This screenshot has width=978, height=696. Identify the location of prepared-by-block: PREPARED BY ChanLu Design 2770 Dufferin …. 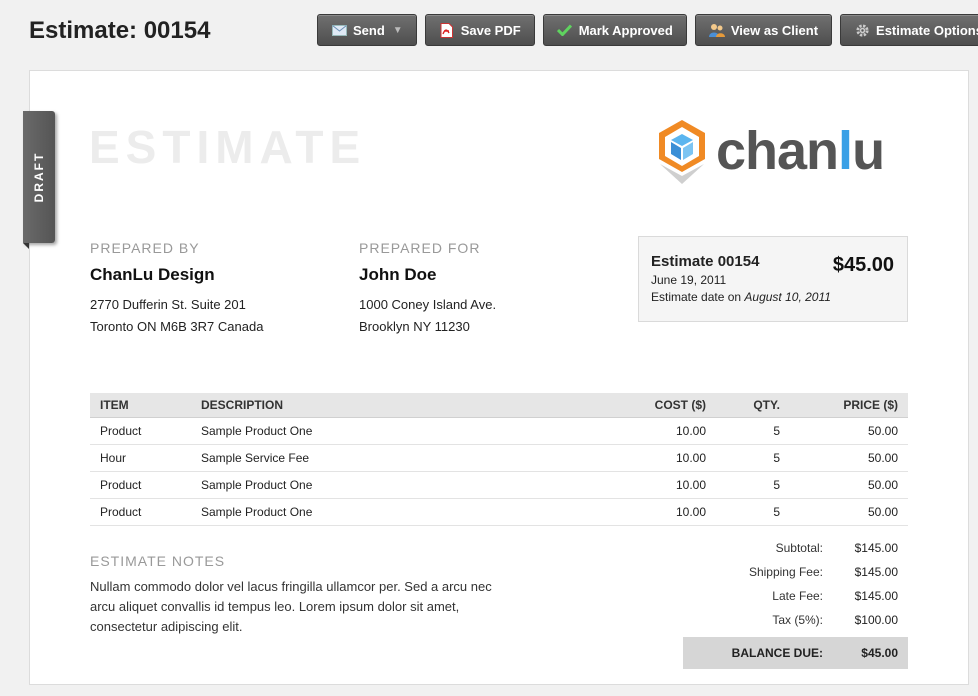
(176, 289).